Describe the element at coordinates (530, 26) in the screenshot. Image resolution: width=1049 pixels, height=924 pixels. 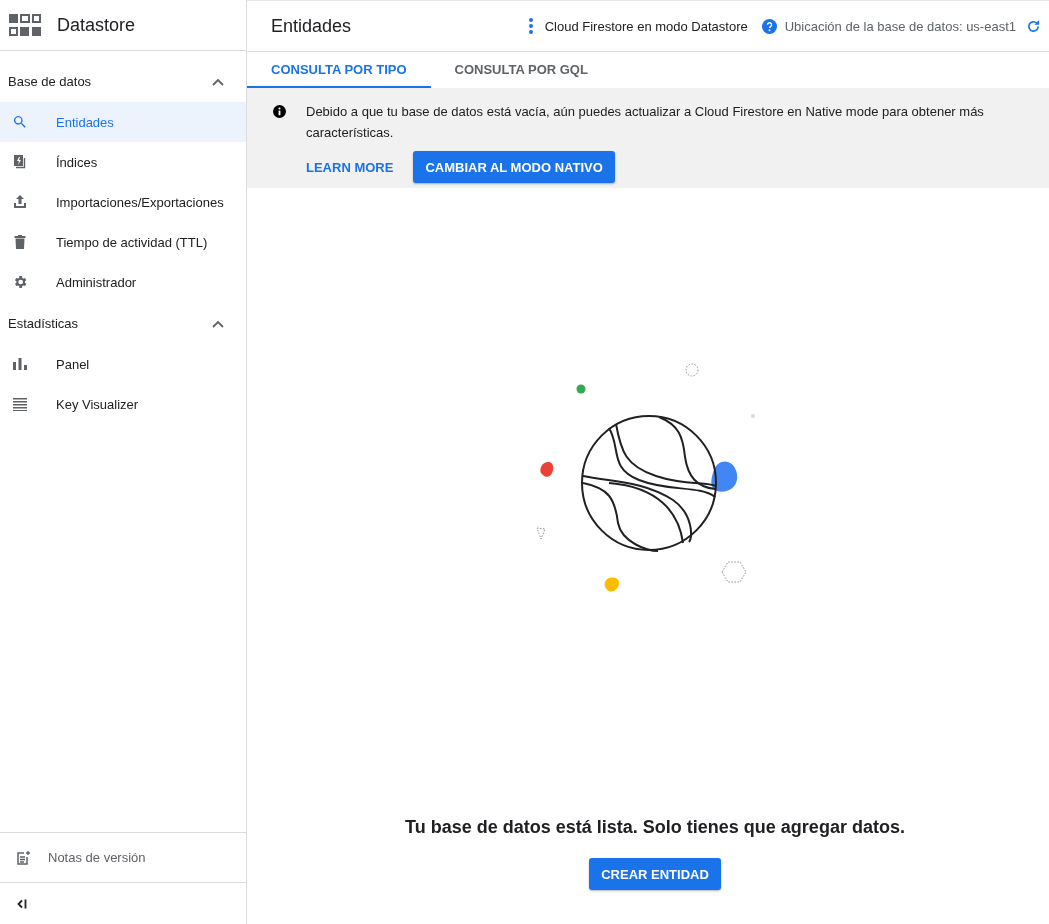
I see `more-icon` at that location.